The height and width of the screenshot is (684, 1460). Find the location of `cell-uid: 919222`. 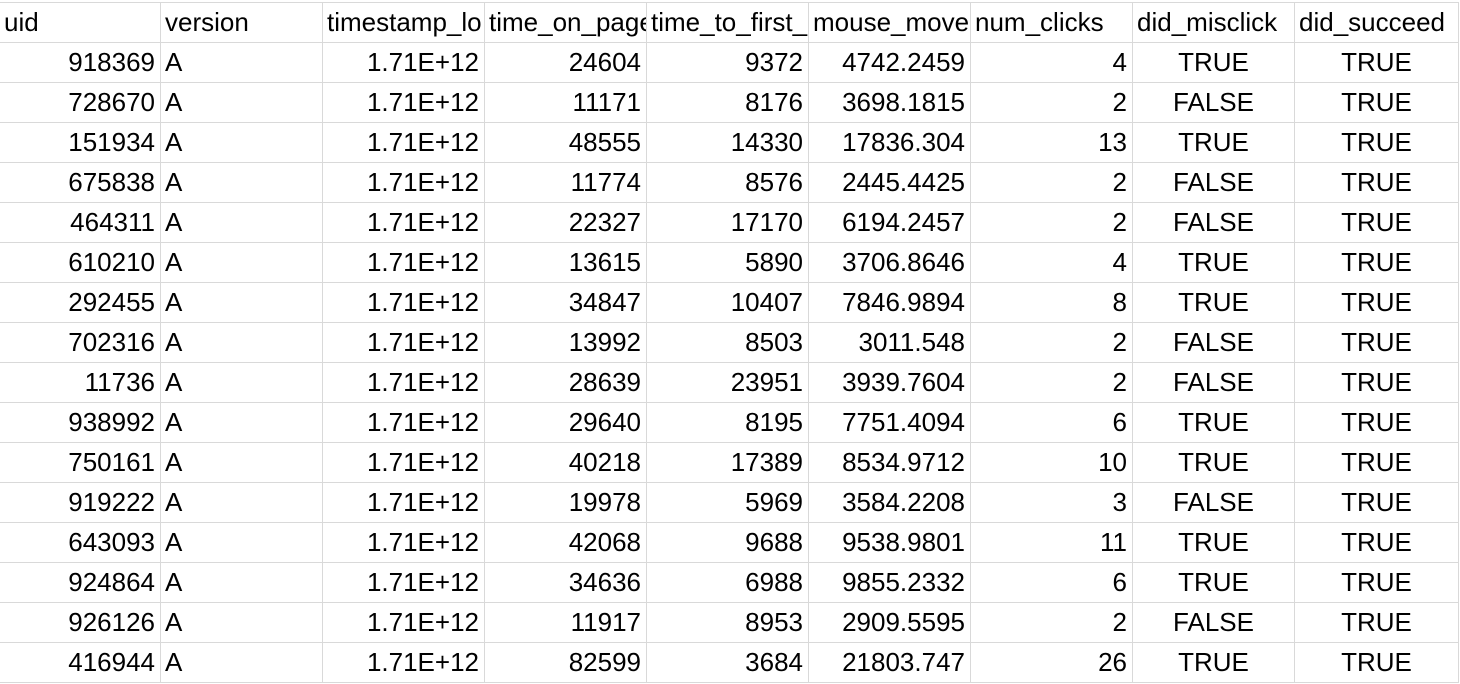

cell-uid: 919222 is located at coordinates (80, 502).